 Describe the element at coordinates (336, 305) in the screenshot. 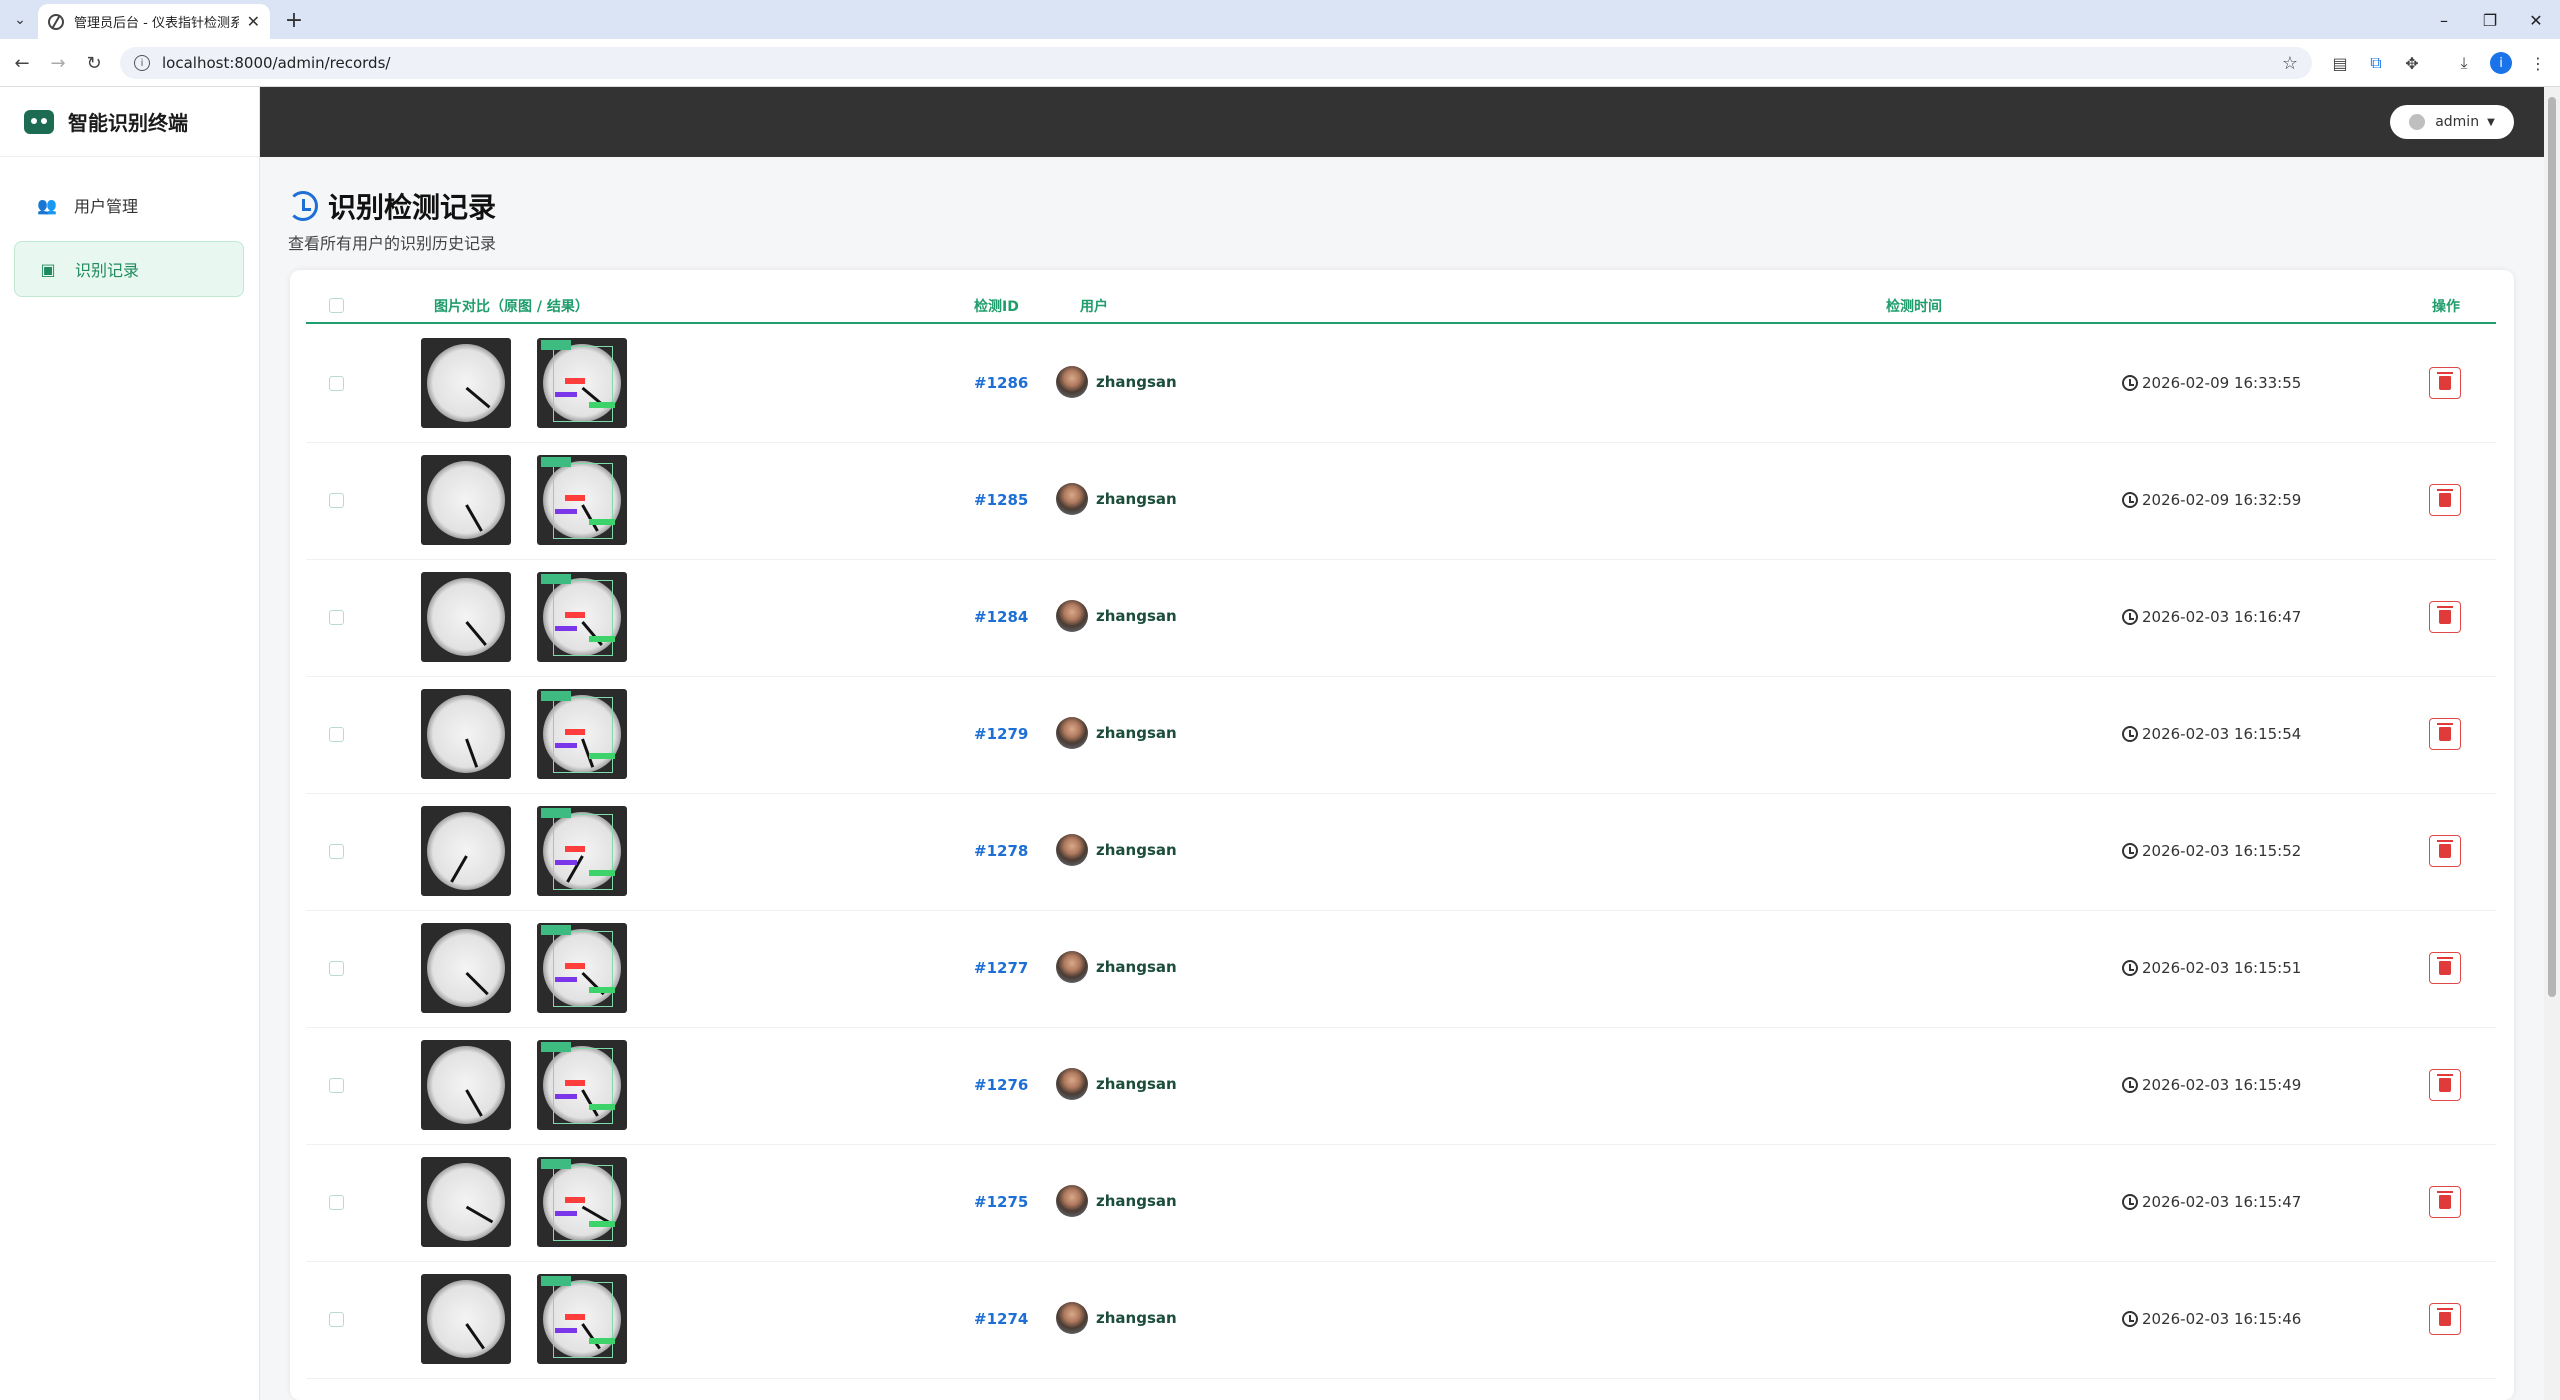

I see `select-all-checkbox` at that location.